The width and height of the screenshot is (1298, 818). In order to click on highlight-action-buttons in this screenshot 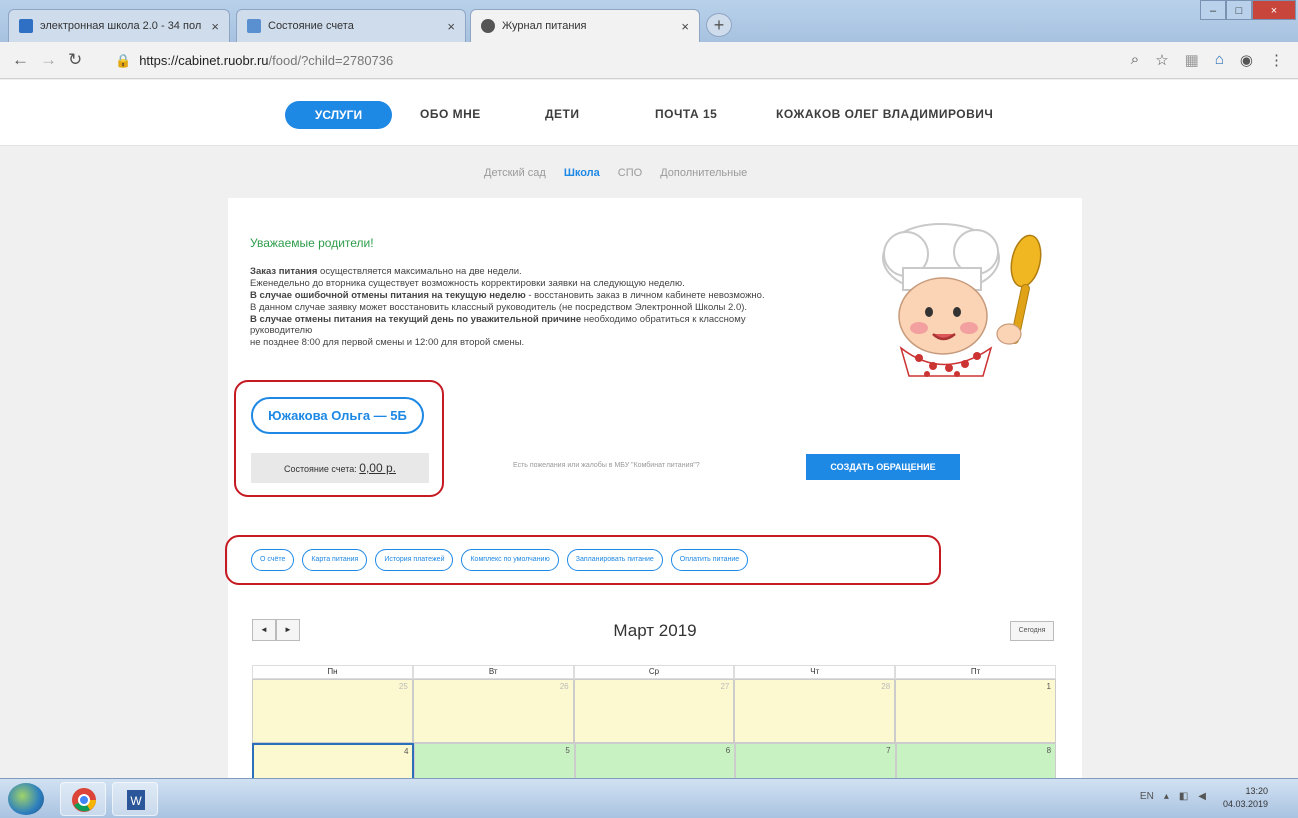, I will do `click(583, 560)`.